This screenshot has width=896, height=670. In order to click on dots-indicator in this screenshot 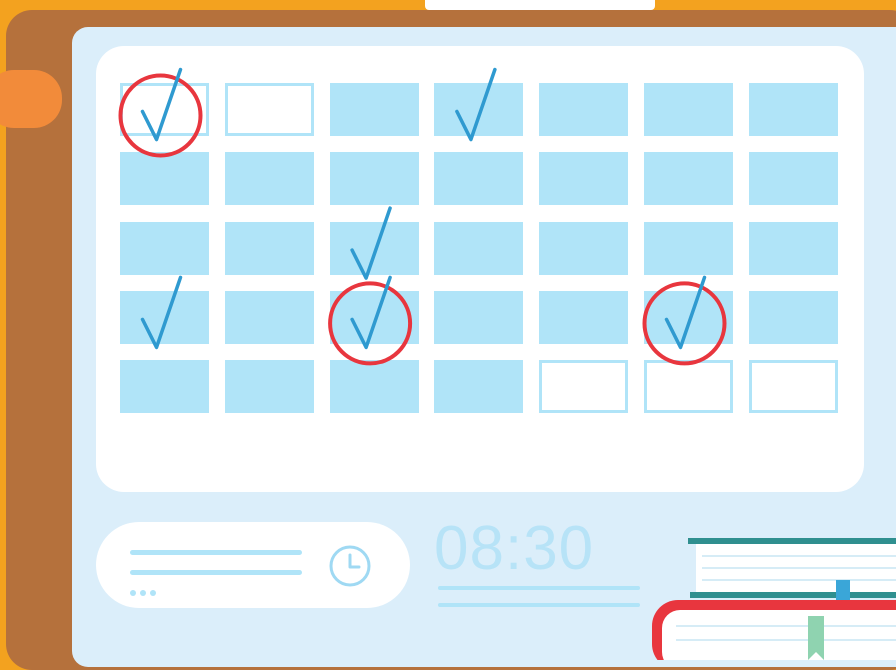, I will do `click(145, 593)`.